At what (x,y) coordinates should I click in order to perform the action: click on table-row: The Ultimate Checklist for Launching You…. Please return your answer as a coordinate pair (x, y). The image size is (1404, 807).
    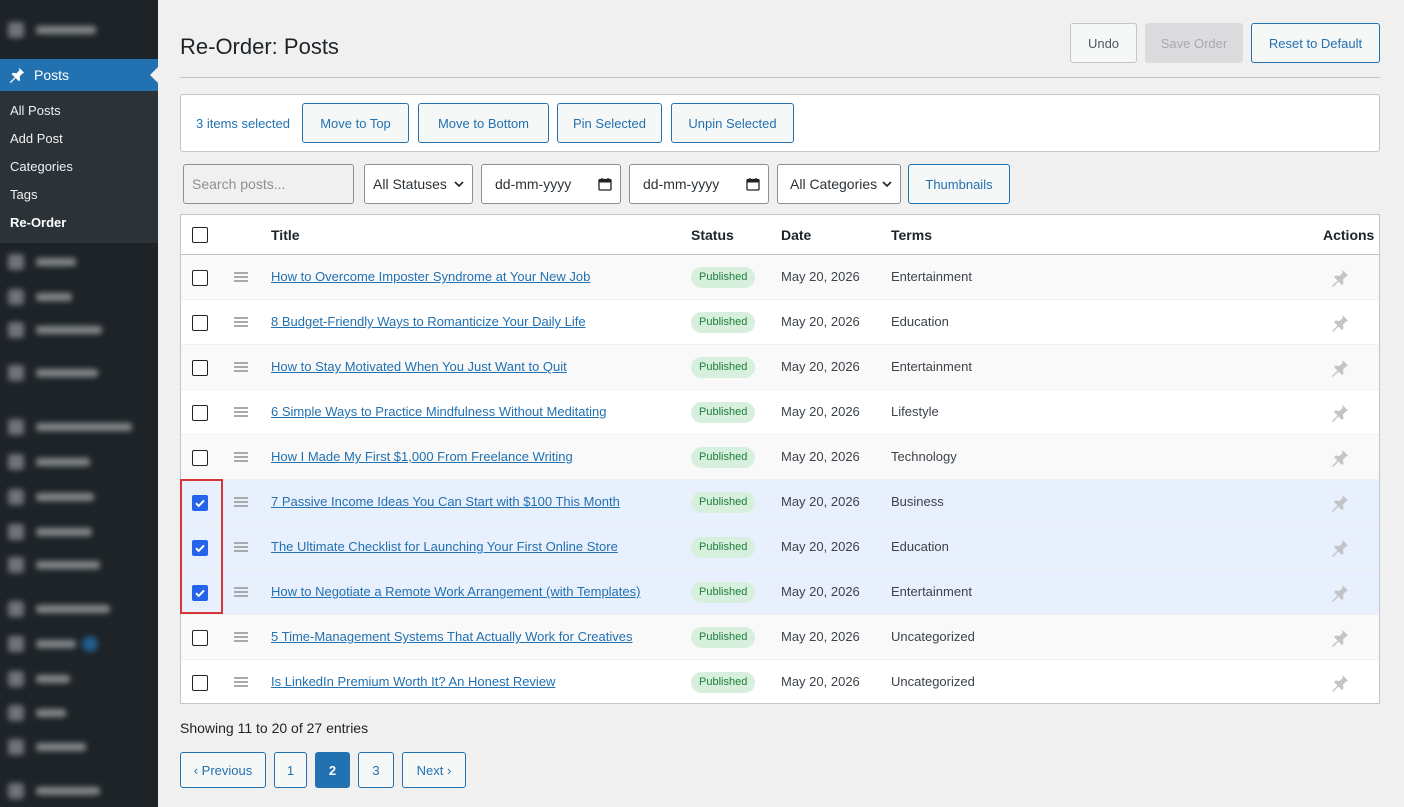
    Looking at the image, I should click on (780, 547).